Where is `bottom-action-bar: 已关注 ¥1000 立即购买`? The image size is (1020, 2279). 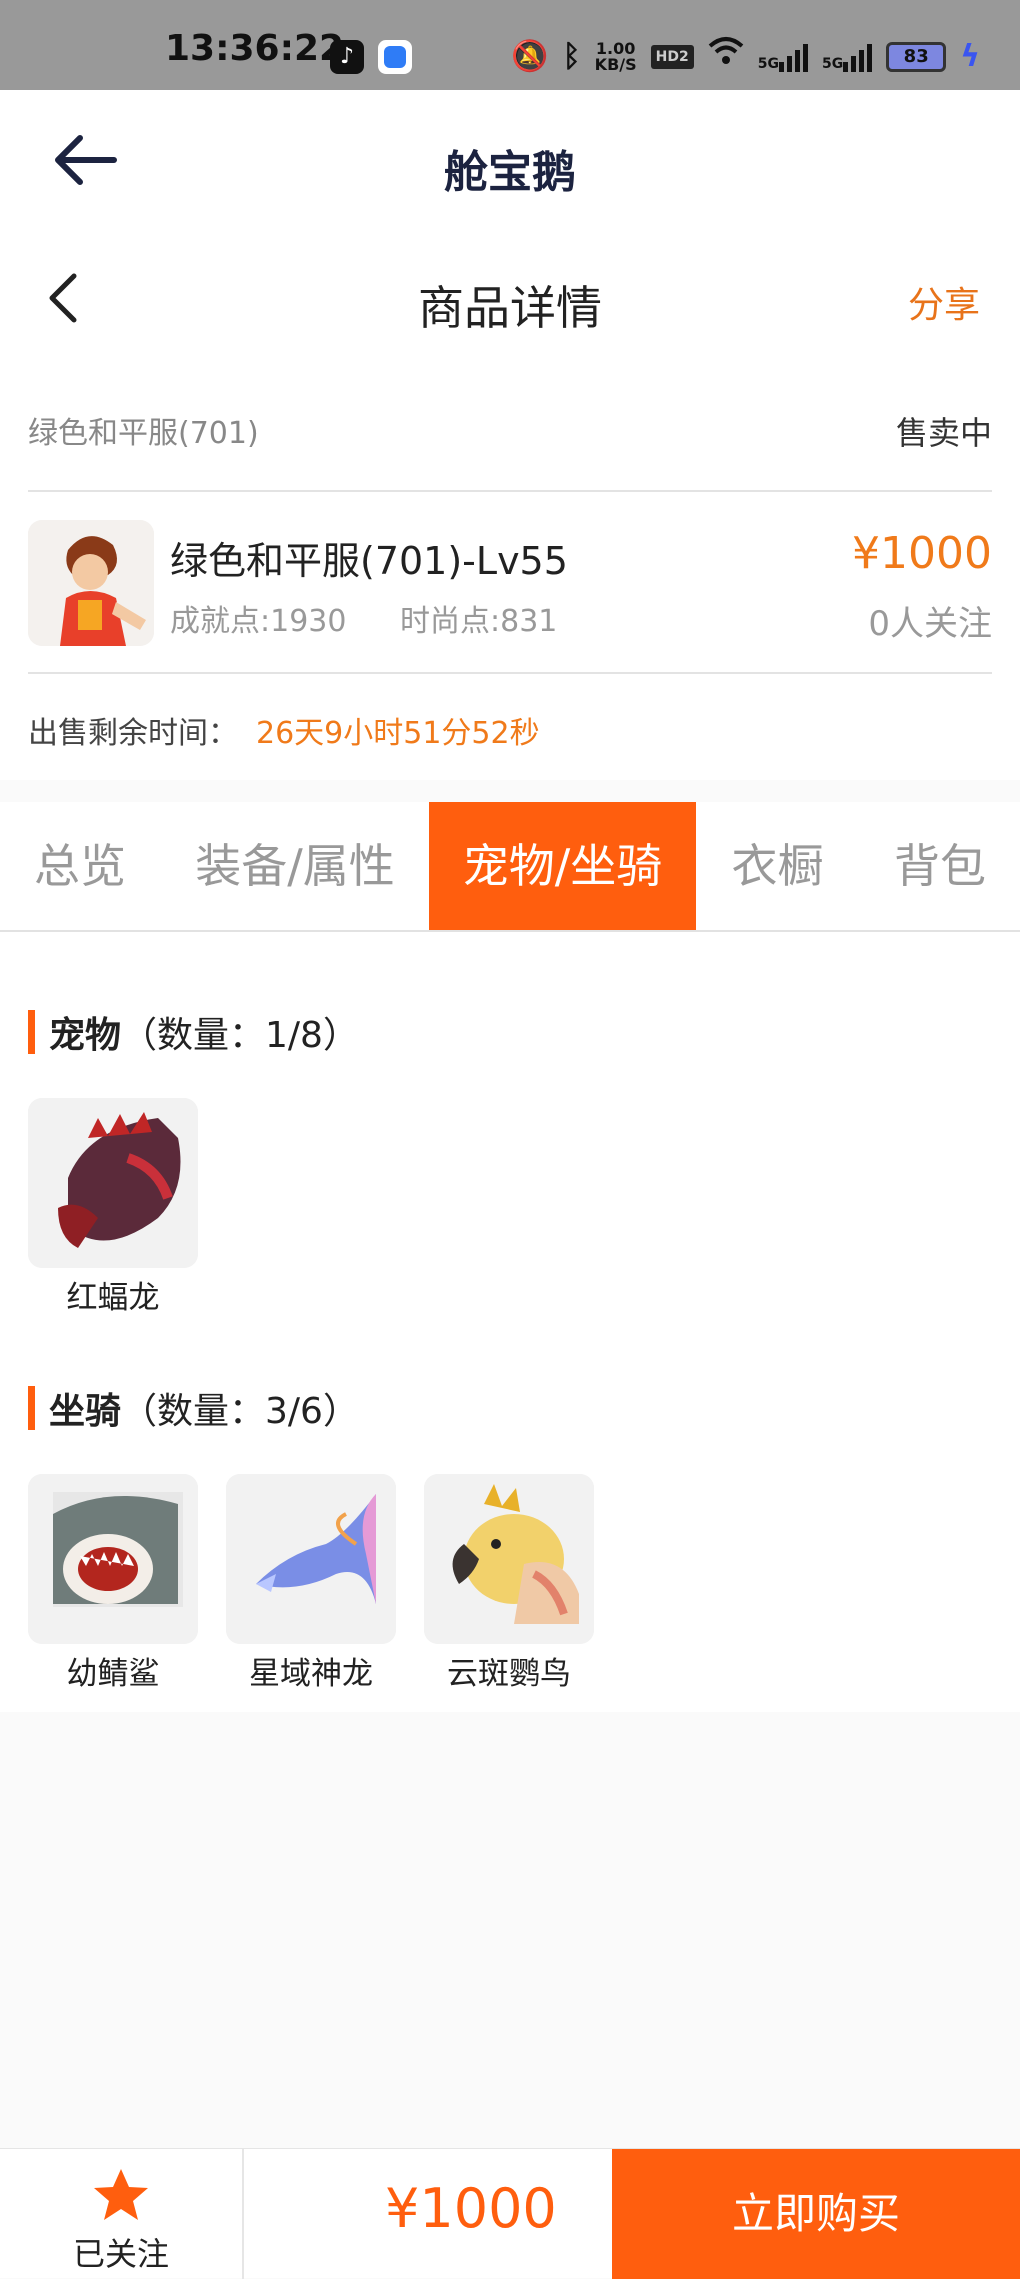 bottom-action-bar: 已关注 ¥1000 立即购买 is located at coordinates (510, 2213).